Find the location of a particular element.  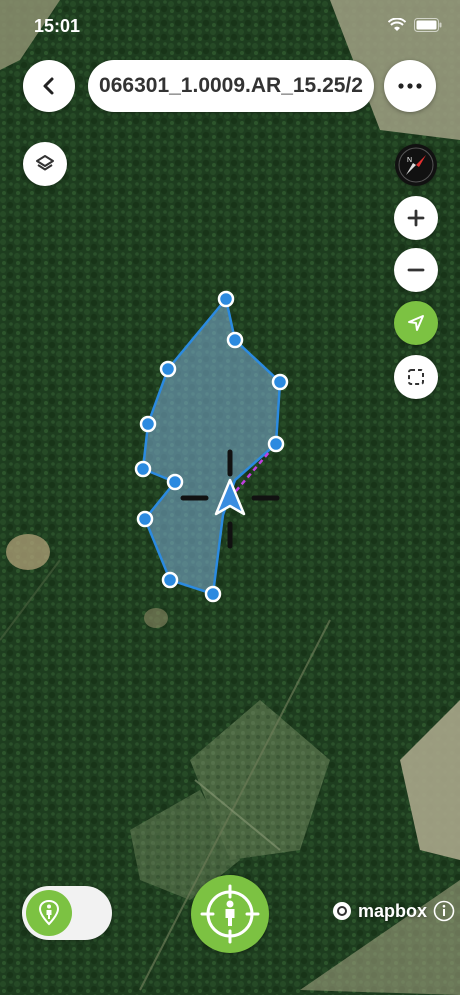

compass-button: N is located at coordinates (416, 165).